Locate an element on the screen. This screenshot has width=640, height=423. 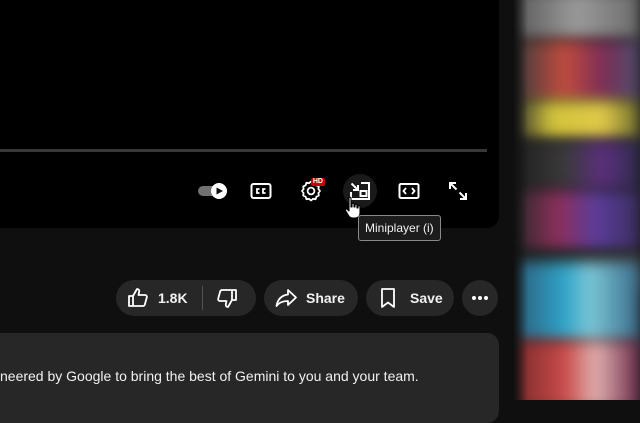
fullscreen-icon is located at coordinates (458, 191).